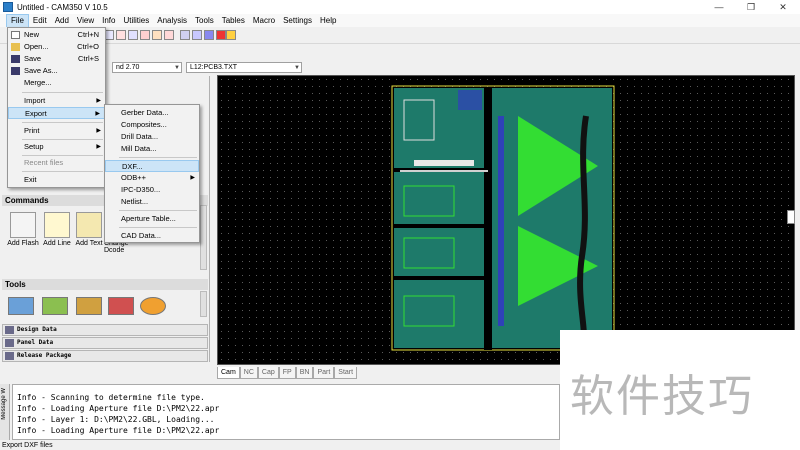 This screenshot has height=450, width=800. What do you see at coordinates (40, 21) in the screenshot?
I see `menu-edit: Edit` at bounding box center [40, 21].